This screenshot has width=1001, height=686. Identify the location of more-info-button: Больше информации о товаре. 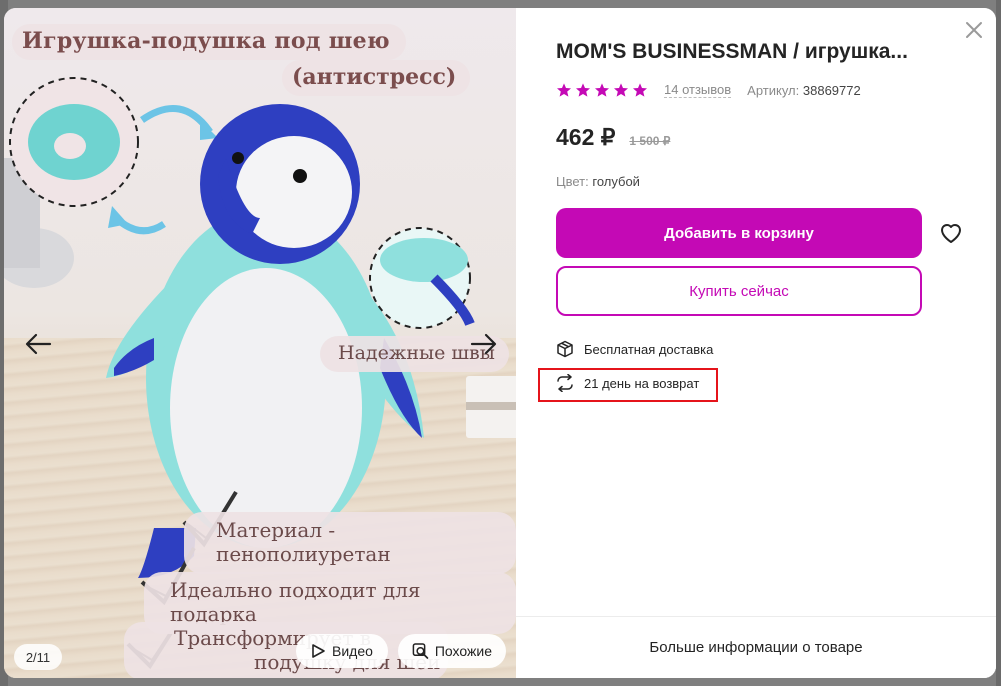
(756, 647).